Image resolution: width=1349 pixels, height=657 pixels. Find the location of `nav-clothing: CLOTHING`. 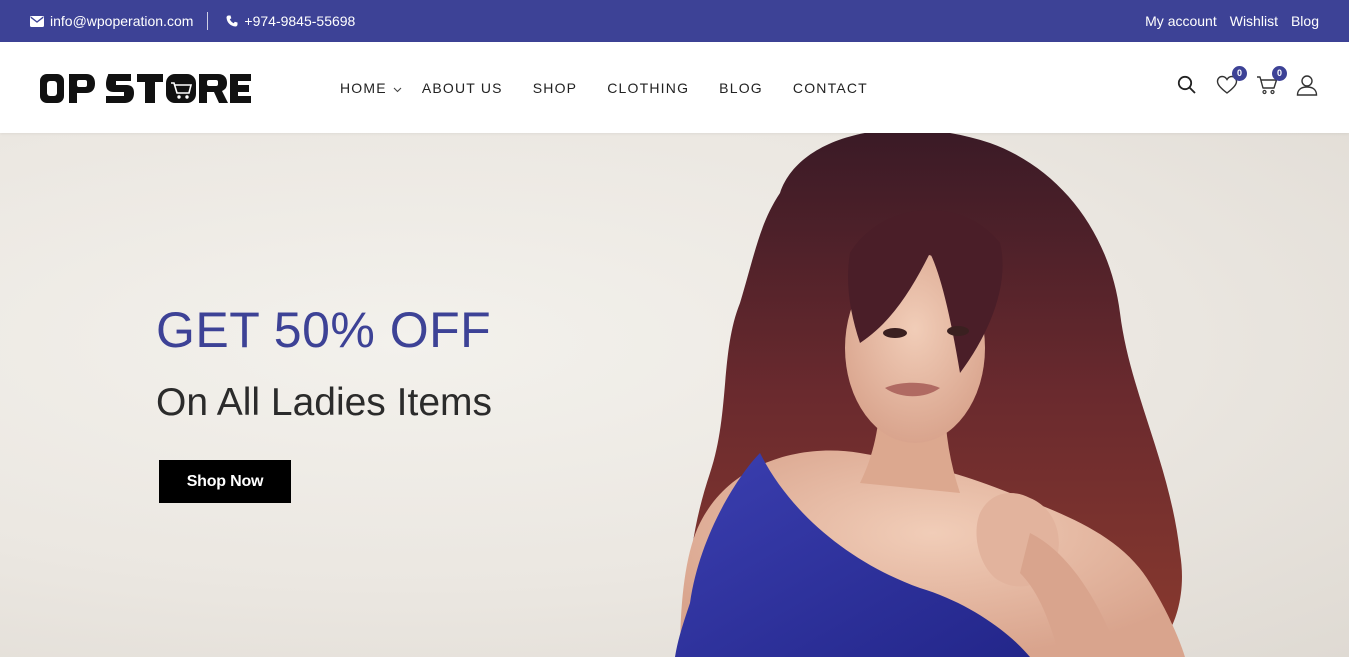

nav-clothing: CLOTHING is located at coordinates (648, 88).